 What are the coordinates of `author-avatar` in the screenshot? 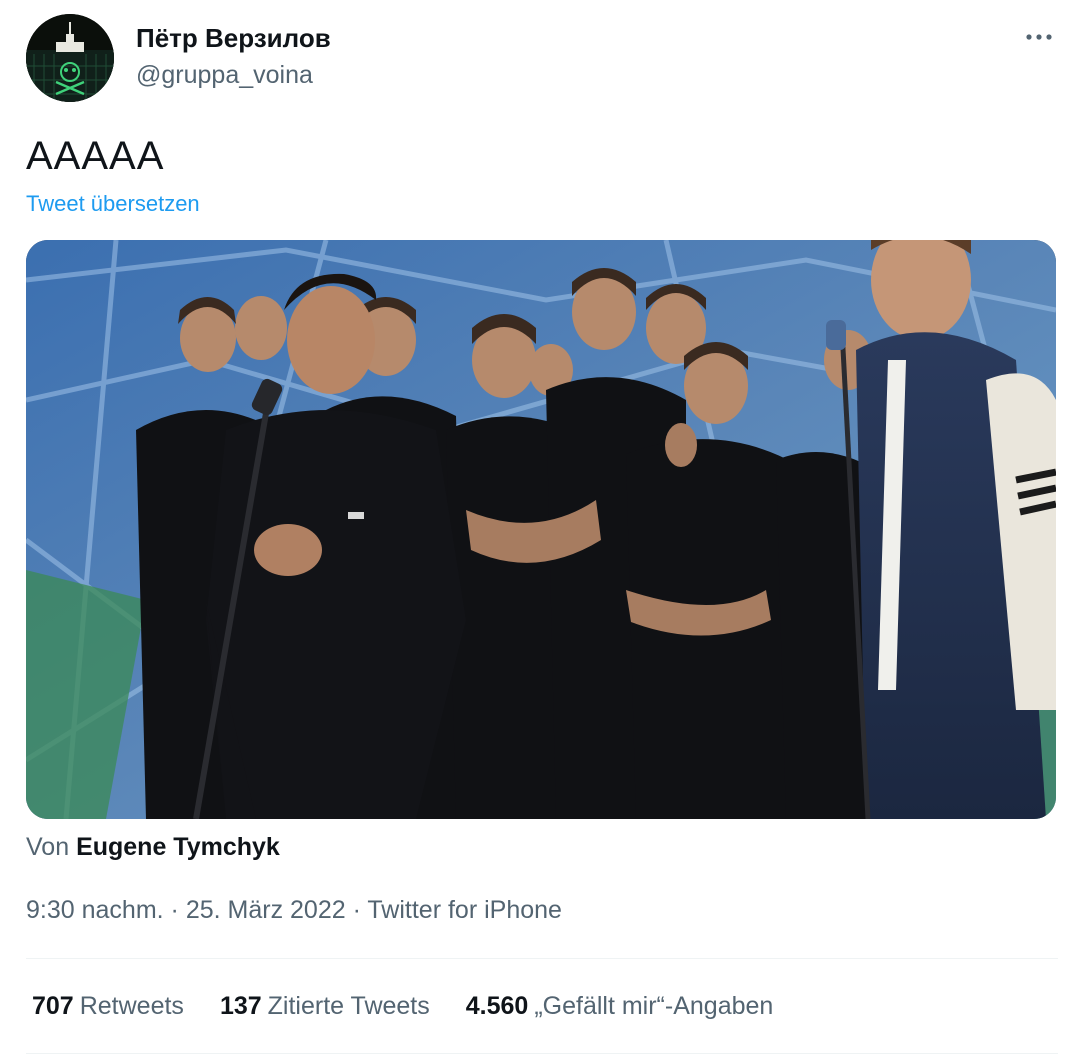 It's located at (70, 58).